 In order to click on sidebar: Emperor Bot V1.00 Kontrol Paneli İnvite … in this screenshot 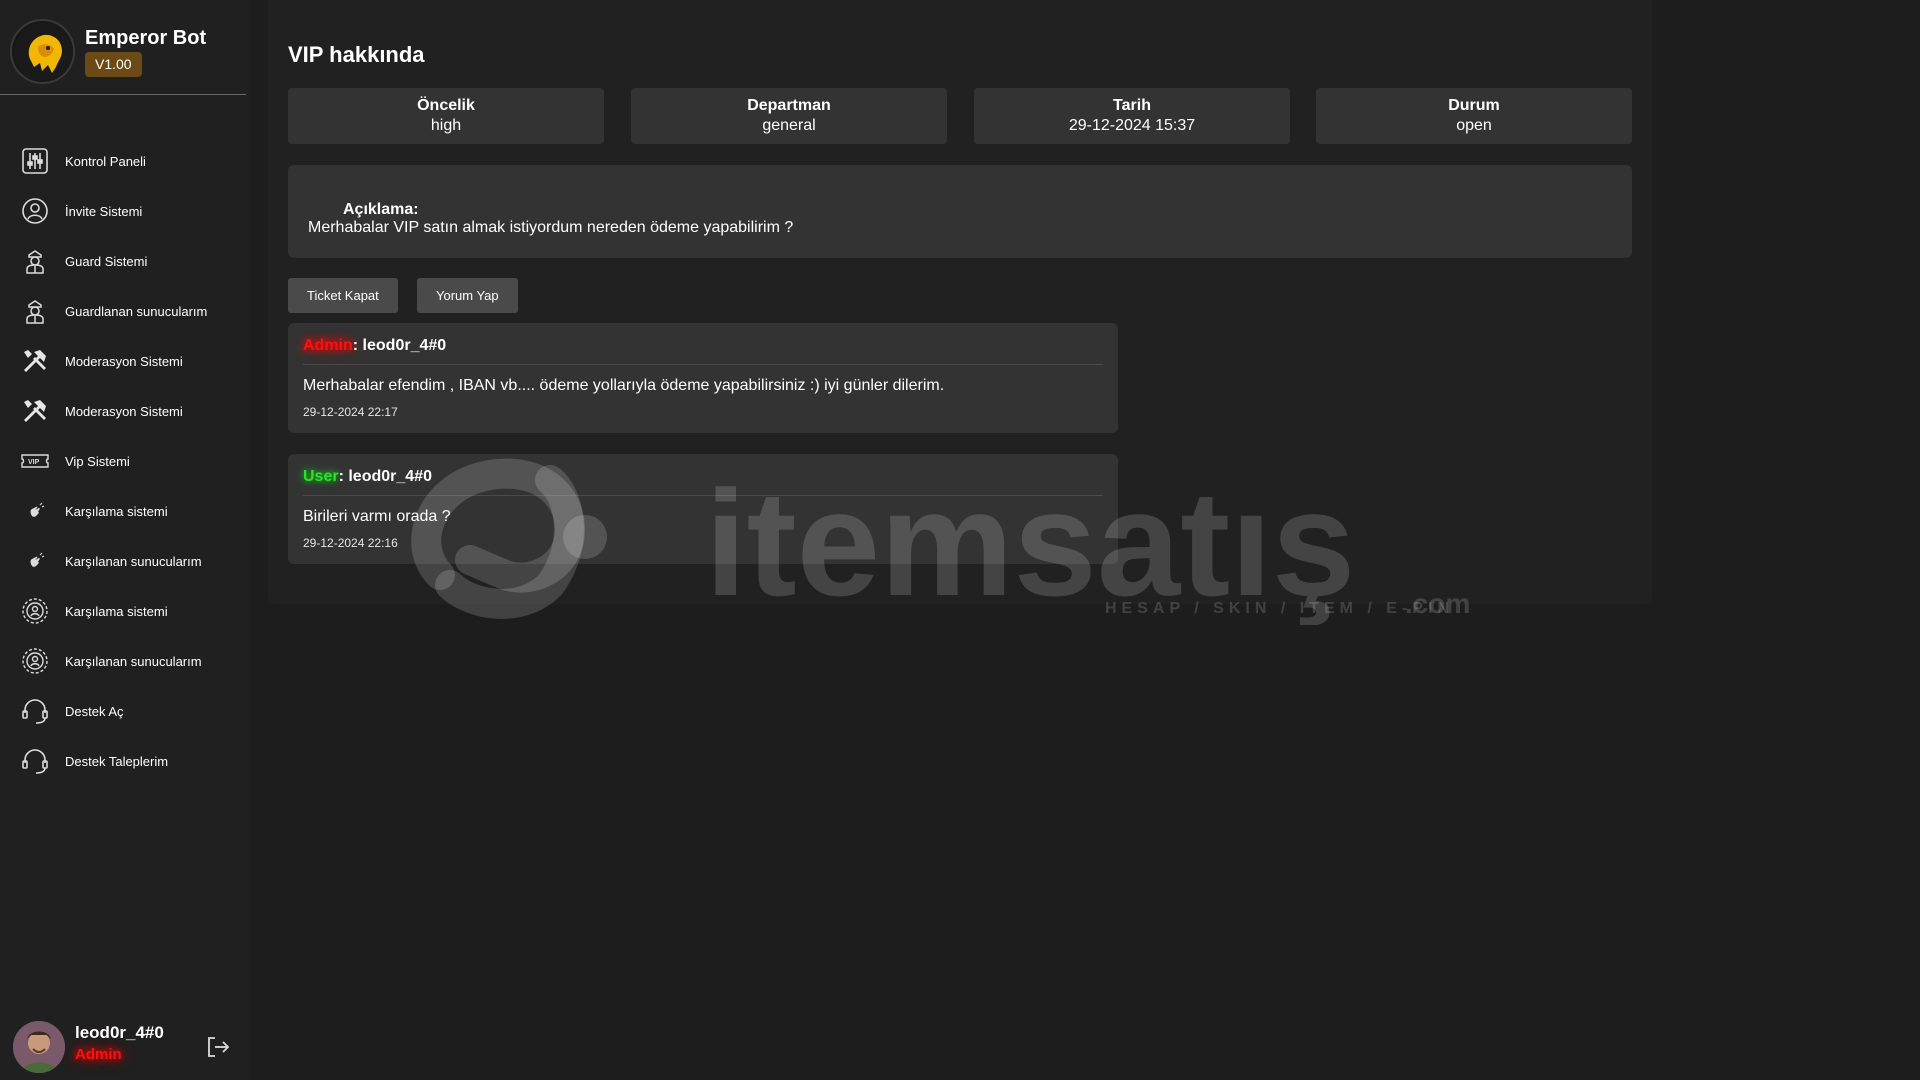, I will do `click(125, 540)`.